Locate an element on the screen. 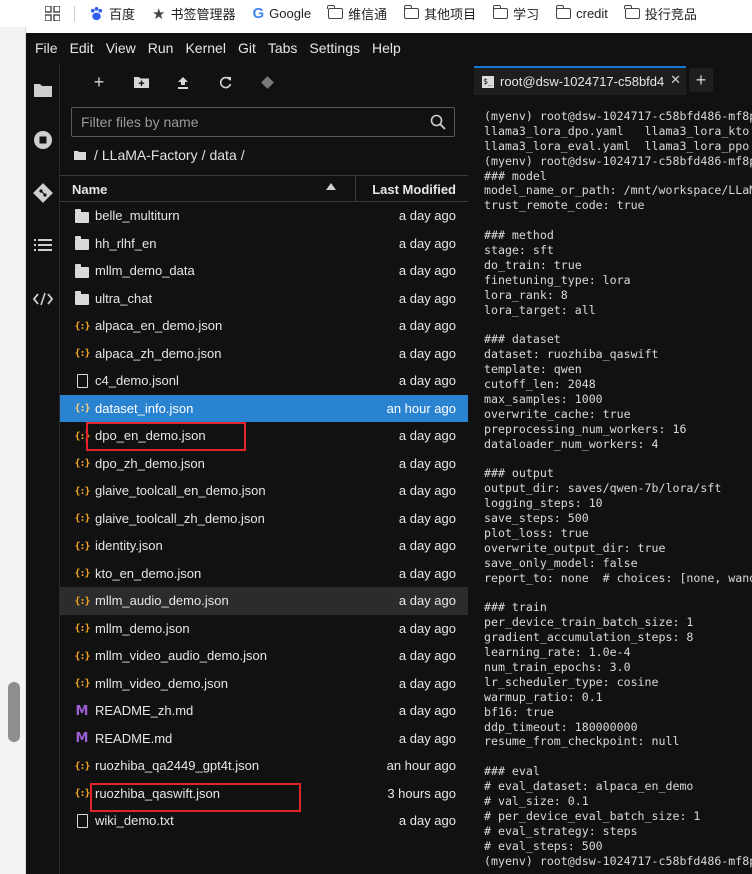 Image resolution: width=752 pixels, height=874 pixels. search-icon is located at coordinates (438, 122).